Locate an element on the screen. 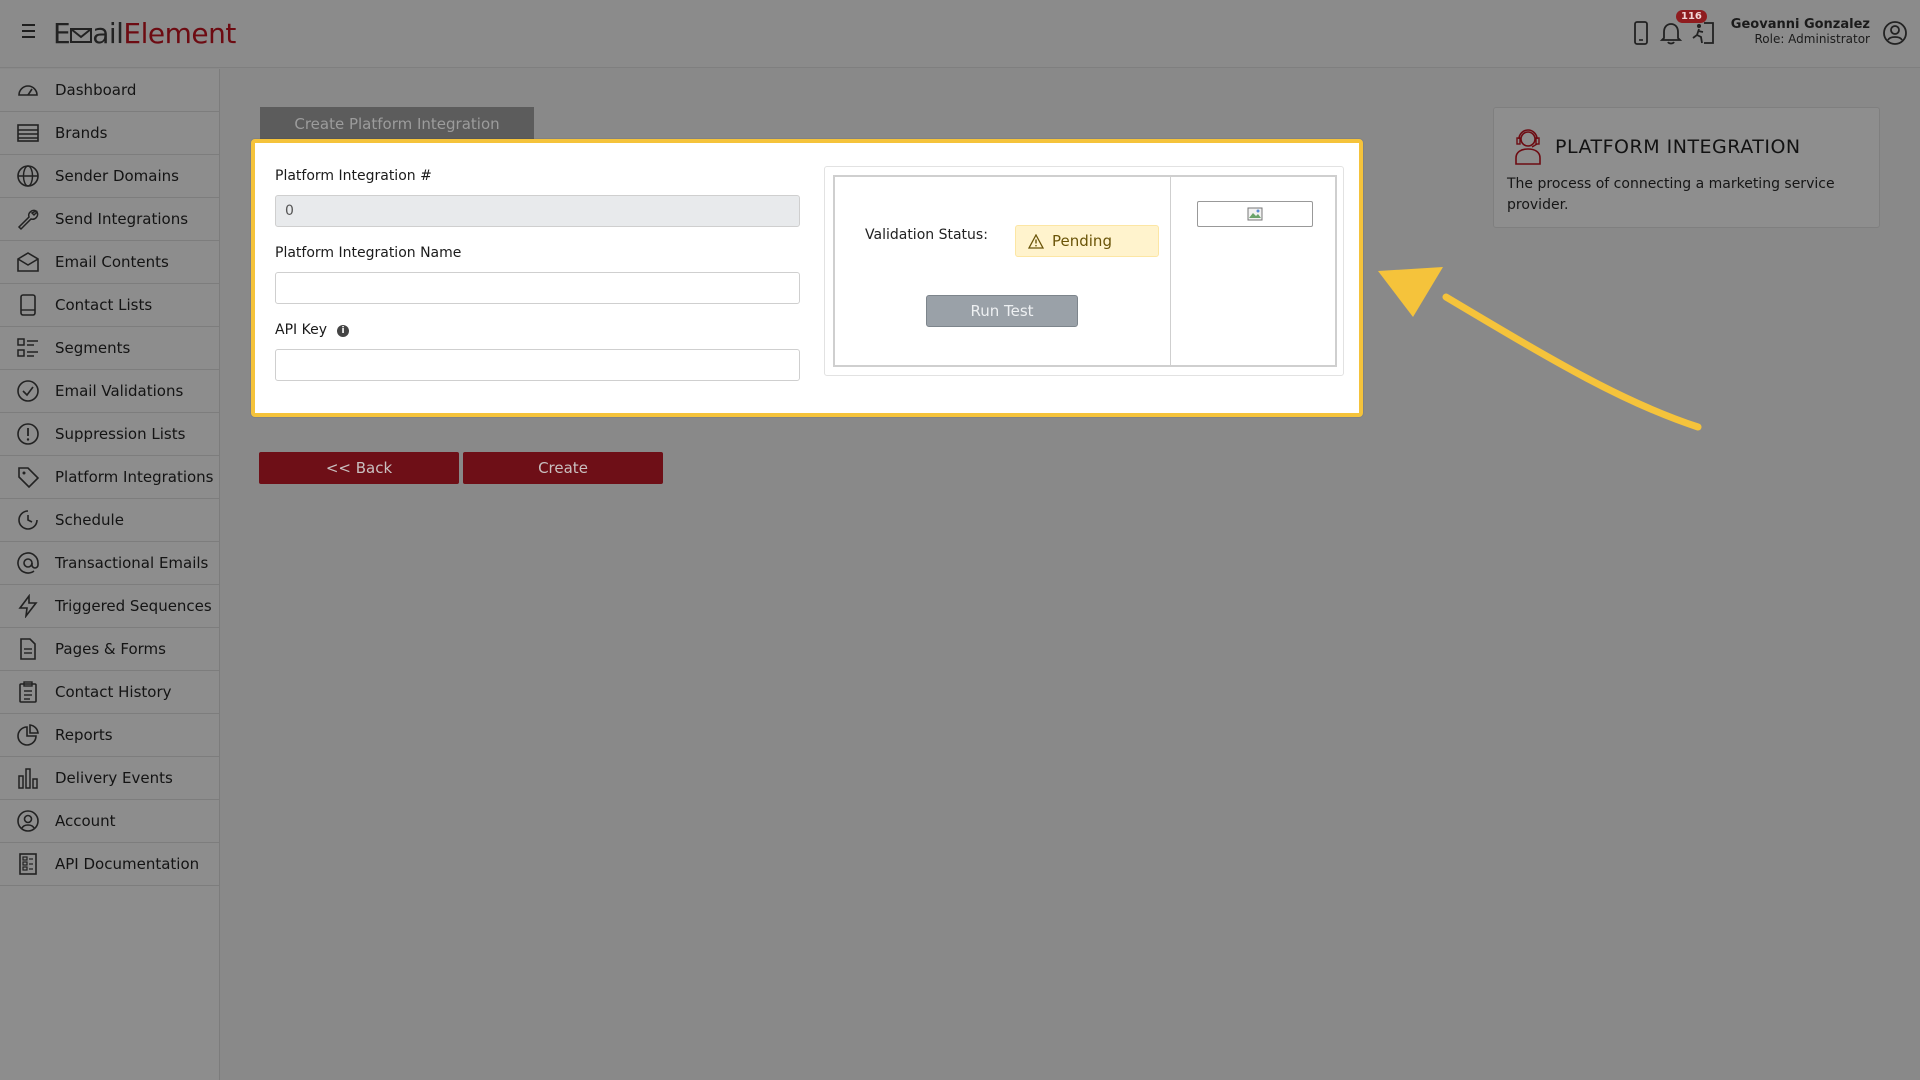  sidebar-item-account: Account is located at coordinates (109, 821).